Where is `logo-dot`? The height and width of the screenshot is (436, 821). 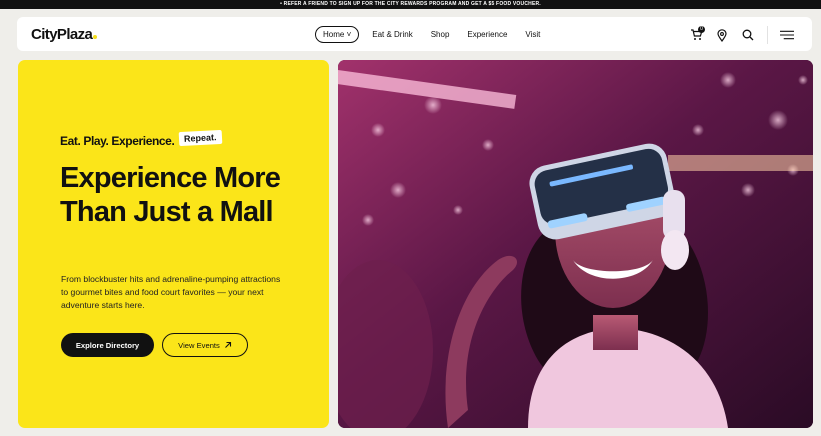
logo-dot is located at coordinates (95, 37).